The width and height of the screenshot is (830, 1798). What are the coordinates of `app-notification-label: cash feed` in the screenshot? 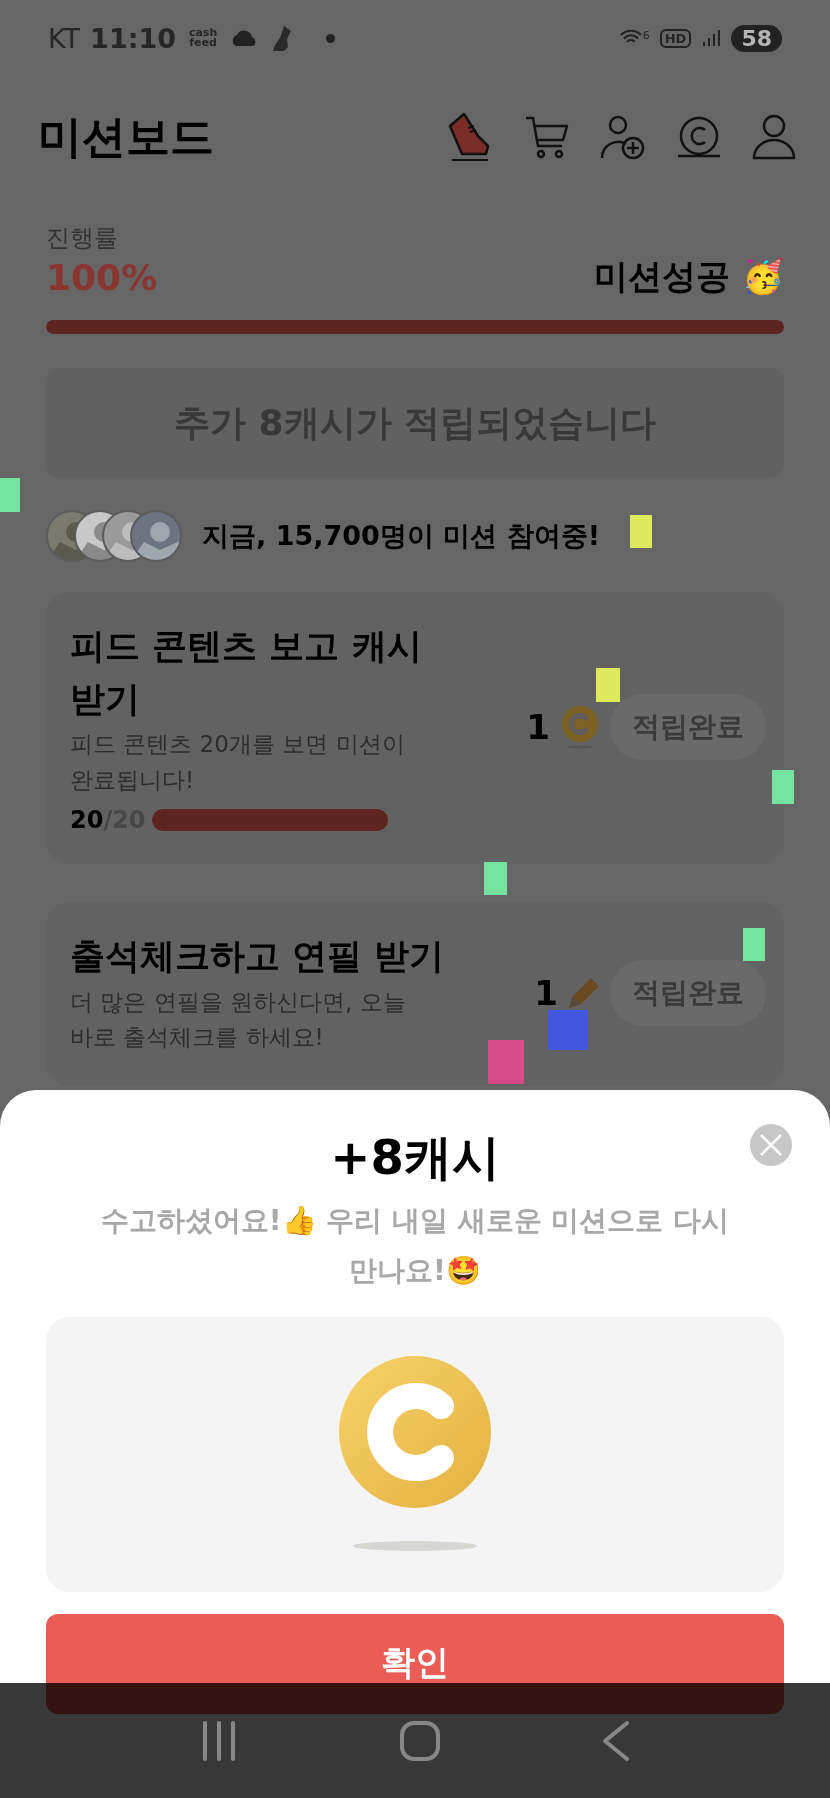 It's located at (203, 38).